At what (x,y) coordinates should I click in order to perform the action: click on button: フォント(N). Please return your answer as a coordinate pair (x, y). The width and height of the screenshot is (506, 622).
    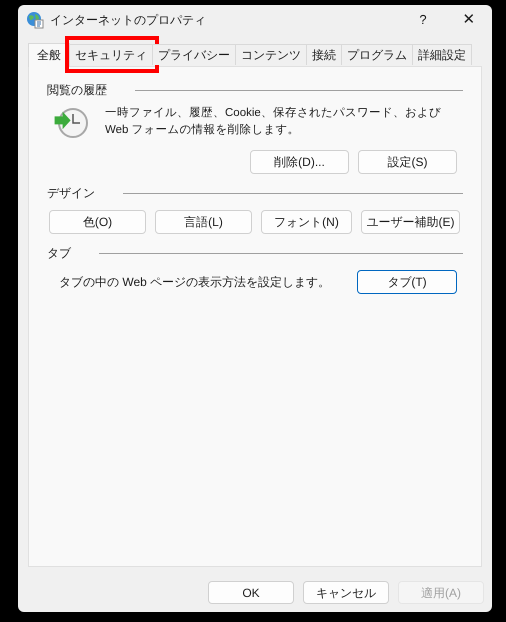
    Looking at the image, I should click on (306, 222).